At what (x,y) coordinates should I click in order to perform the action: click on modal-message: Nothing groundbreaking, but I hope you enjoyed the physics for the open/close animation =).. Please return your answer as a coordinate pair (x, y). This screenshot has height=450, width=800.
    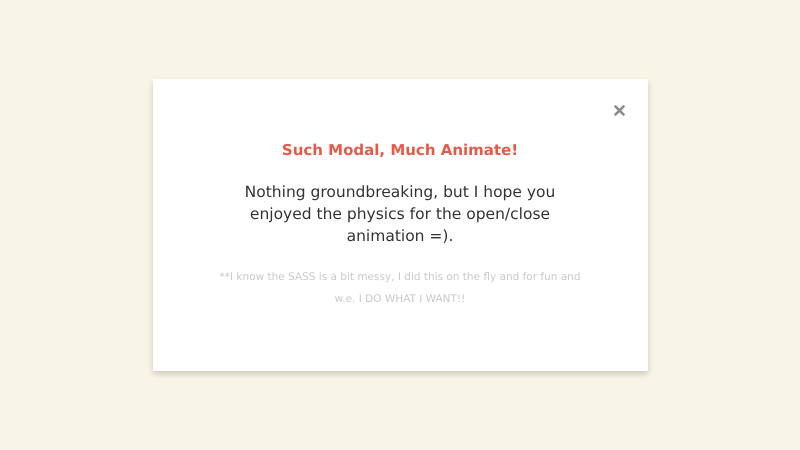
    Looking at the image, I should click on (400, 214).